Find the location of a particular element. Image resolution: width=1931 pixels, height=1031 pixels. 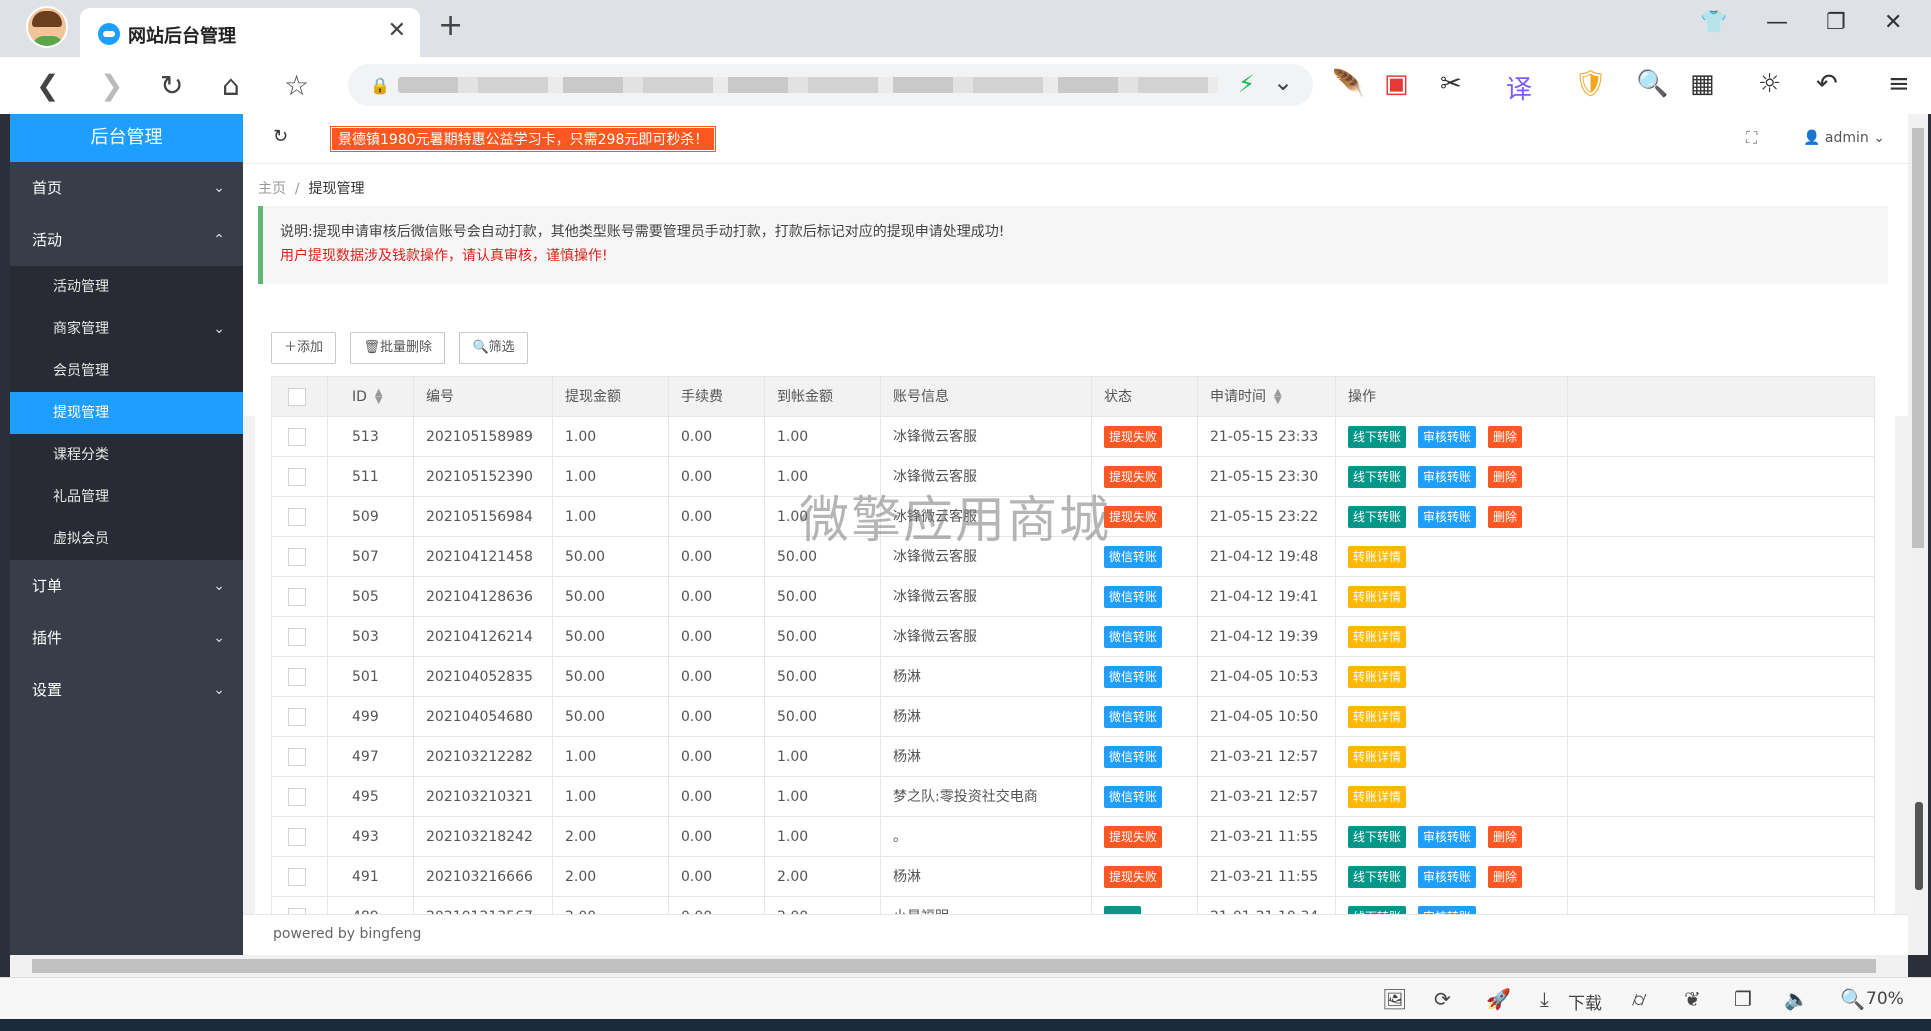

sidebar-item-withdraw-manage: 提现管理 is located at coordinates (126, 413).